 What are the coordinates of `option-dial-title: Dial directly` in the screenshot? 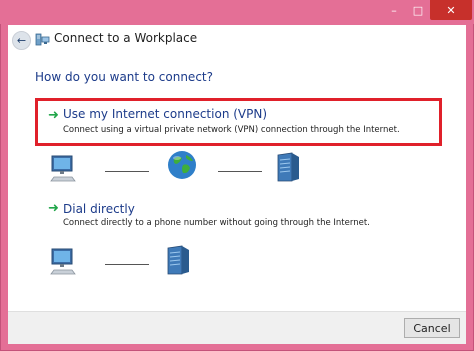 It's located at (99, 209).